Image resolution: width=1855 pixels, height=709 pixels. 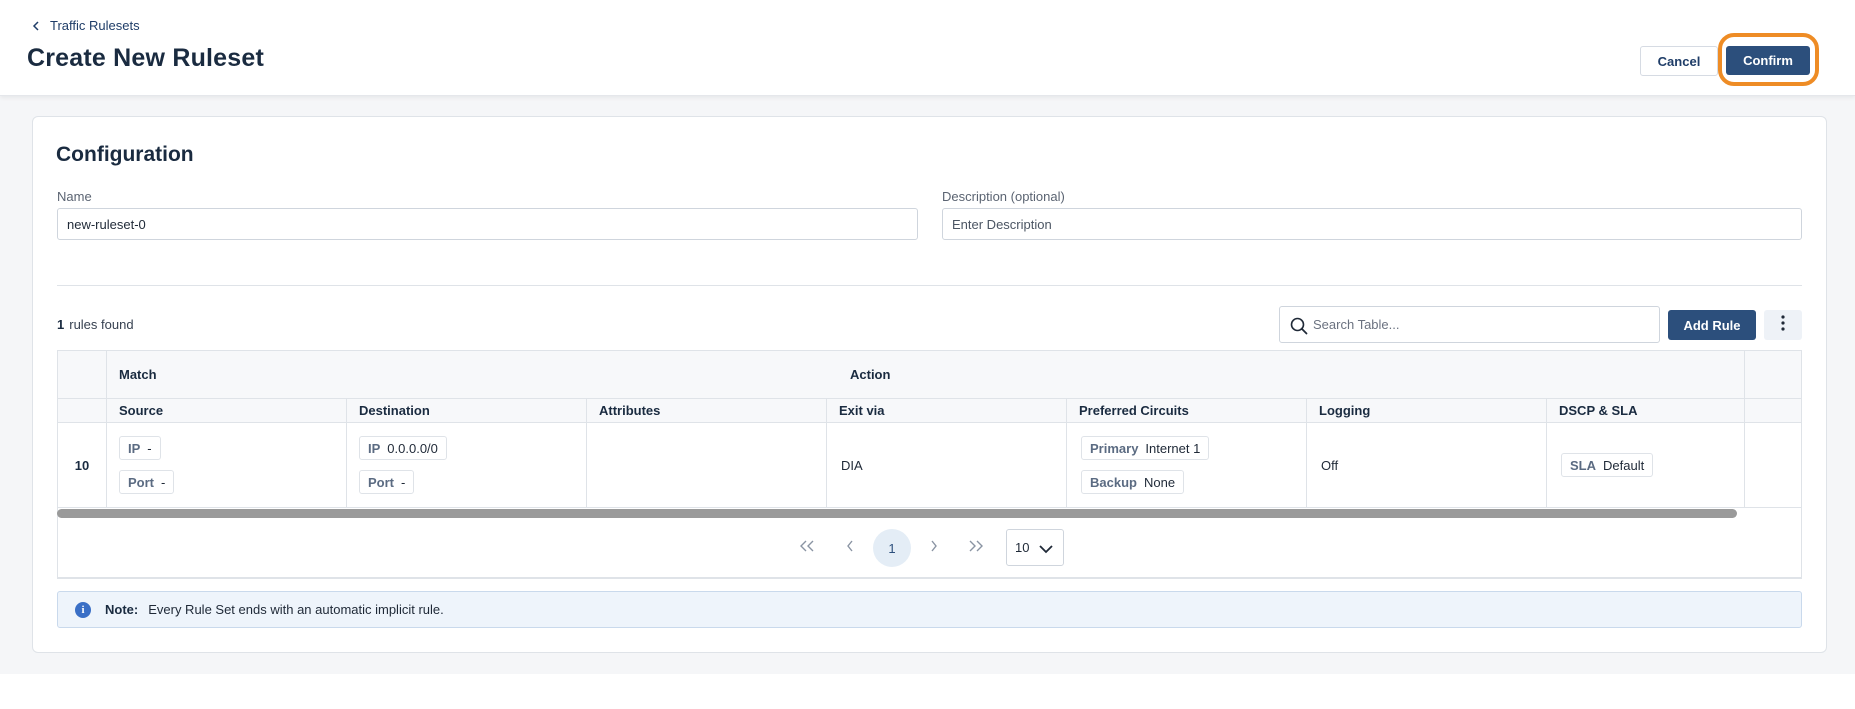 What do you see at coordinates (1646, 411) in the screenshot?
I see `column-header-dscp-sla: DSCP & SLA` at bounding box center [1646, 411].